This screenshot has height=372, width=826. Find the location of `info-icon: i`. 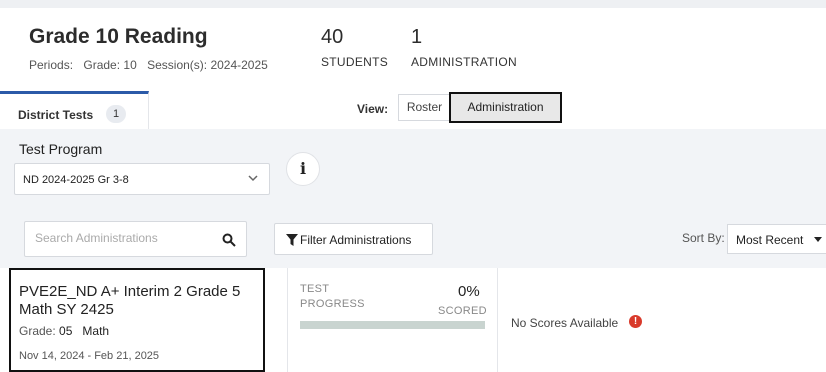

info-icon: i is located at coordinates (303, 169).